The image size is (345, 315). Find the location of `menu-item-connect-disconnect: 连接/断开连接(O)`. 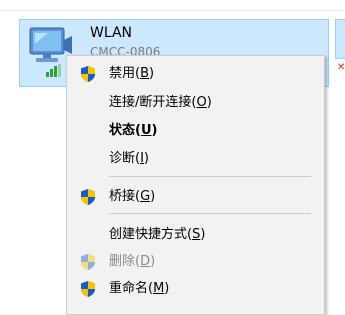

menu-item-connect-disconnect: 连接/断开连接(O) is located at coordinates (195, 103).